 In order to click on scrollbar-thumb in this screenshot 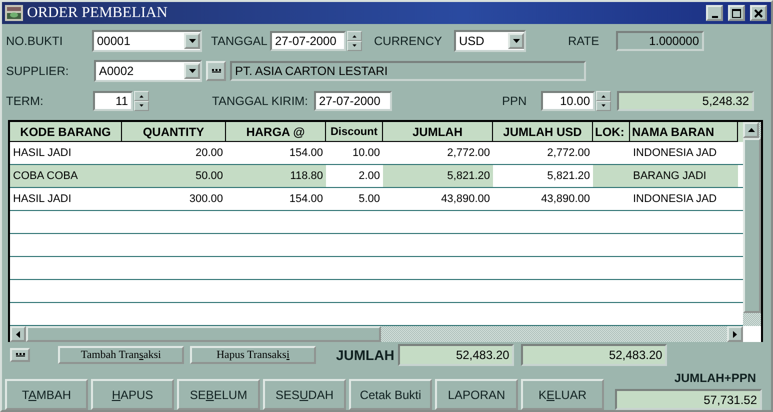, I will do `click(203, 334)`.